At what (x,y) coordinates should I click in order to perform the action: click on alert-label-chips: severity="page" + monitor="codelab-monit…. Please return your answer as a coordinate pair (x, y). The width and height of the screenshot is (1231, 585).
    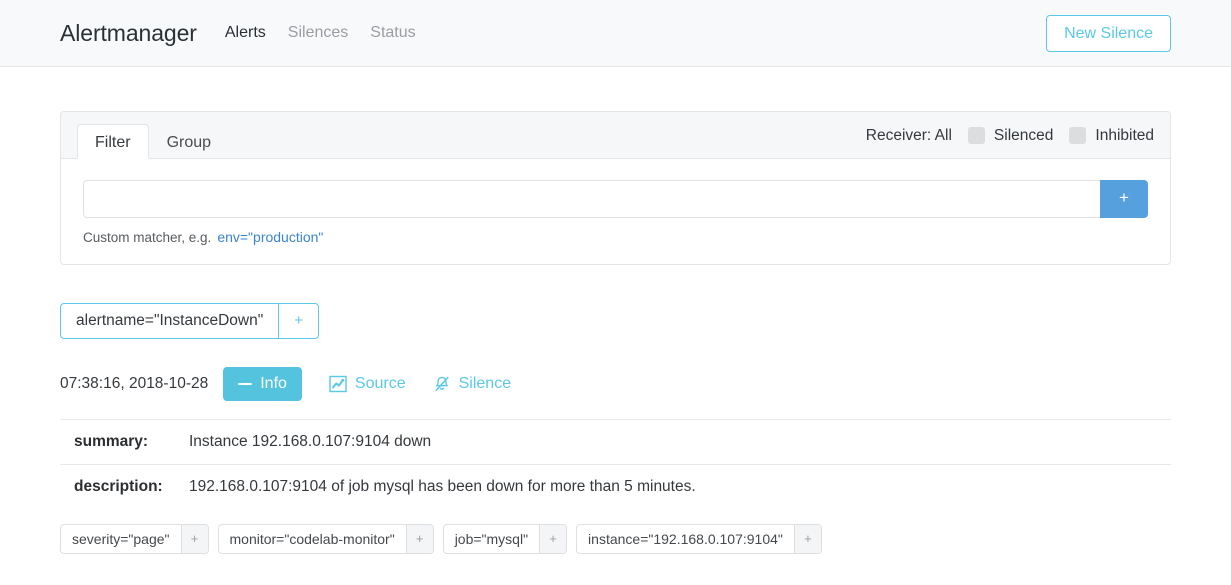
    Looking at the image, I should click on (615, 539).